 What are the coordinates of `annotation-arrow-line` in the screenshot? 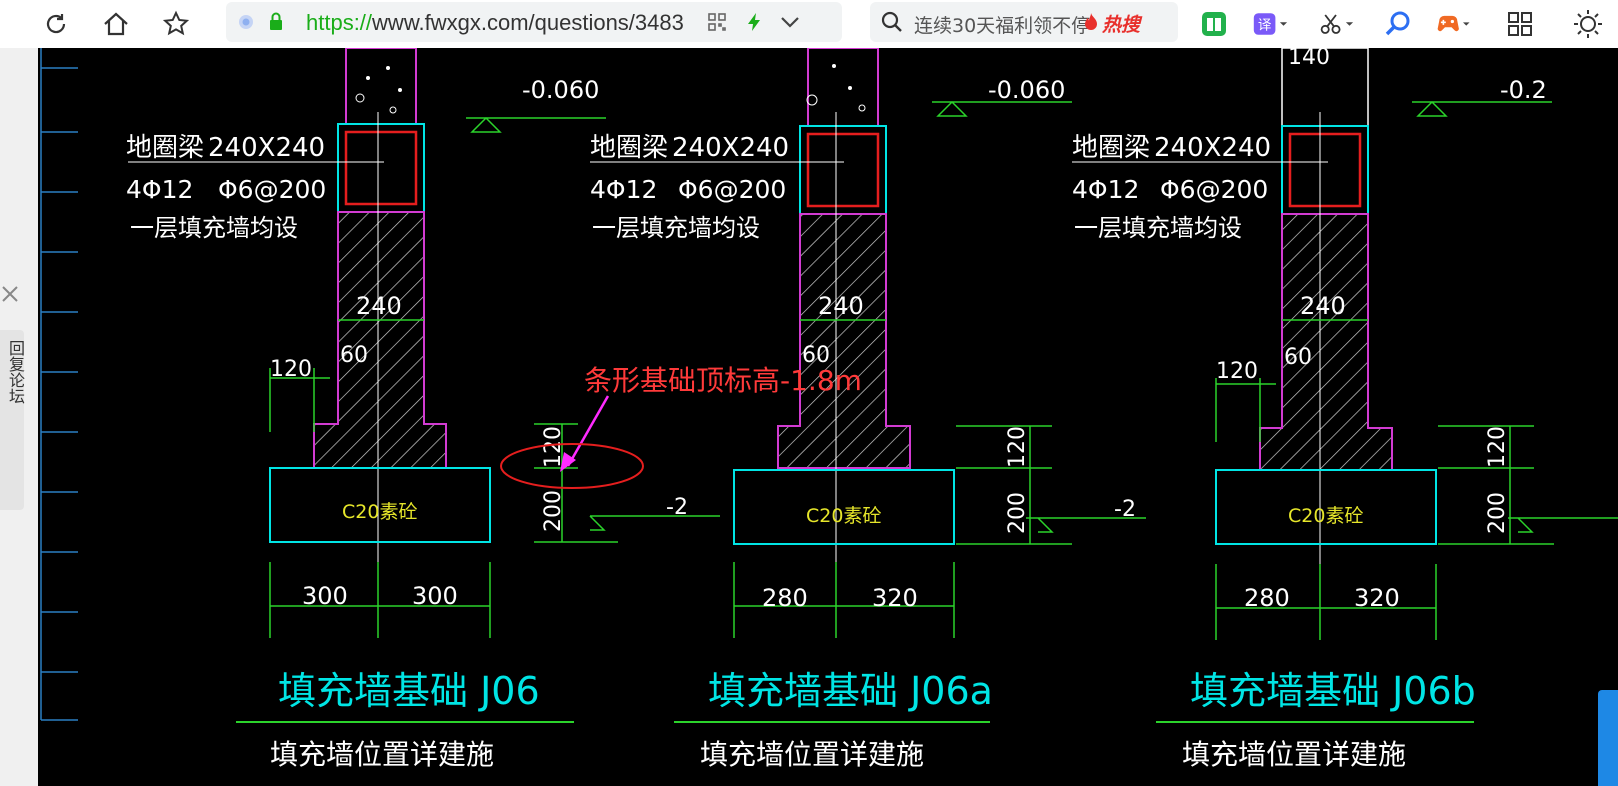 It's located at (588, 431).